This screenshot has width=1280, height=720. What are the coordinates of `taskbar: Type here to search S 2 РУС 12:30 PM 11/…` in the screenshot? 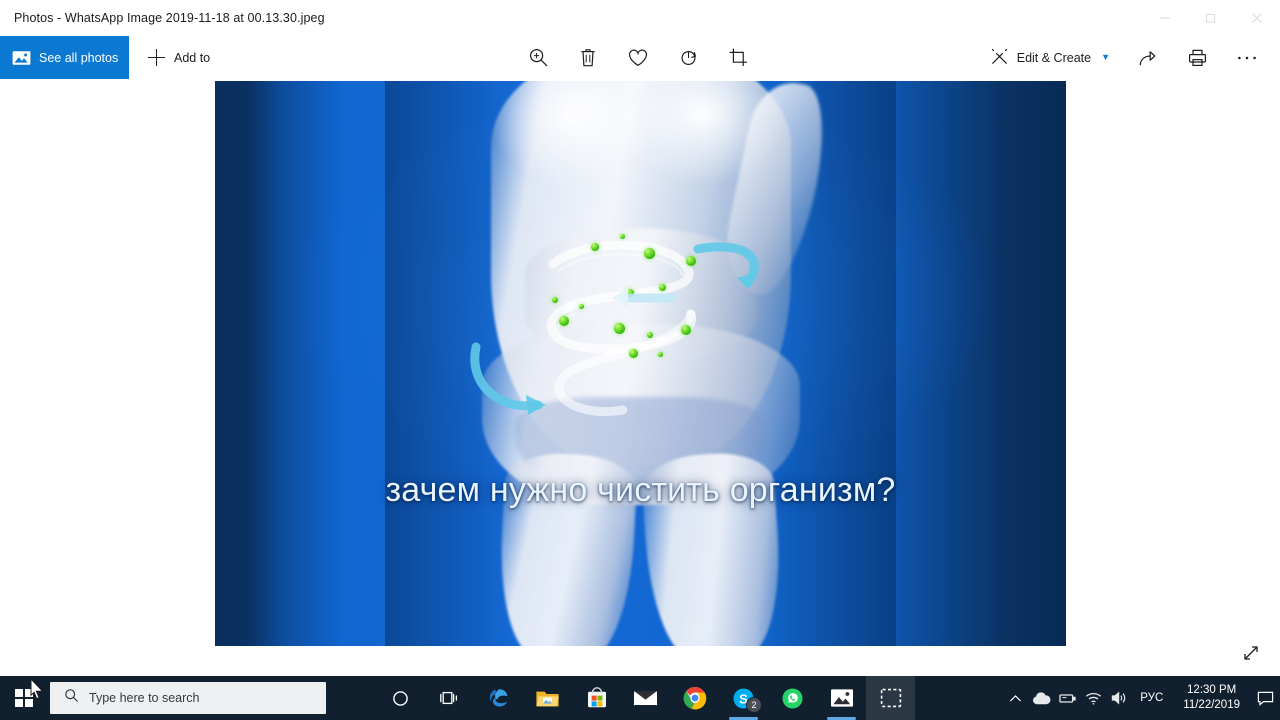 It's located at (640, 698).